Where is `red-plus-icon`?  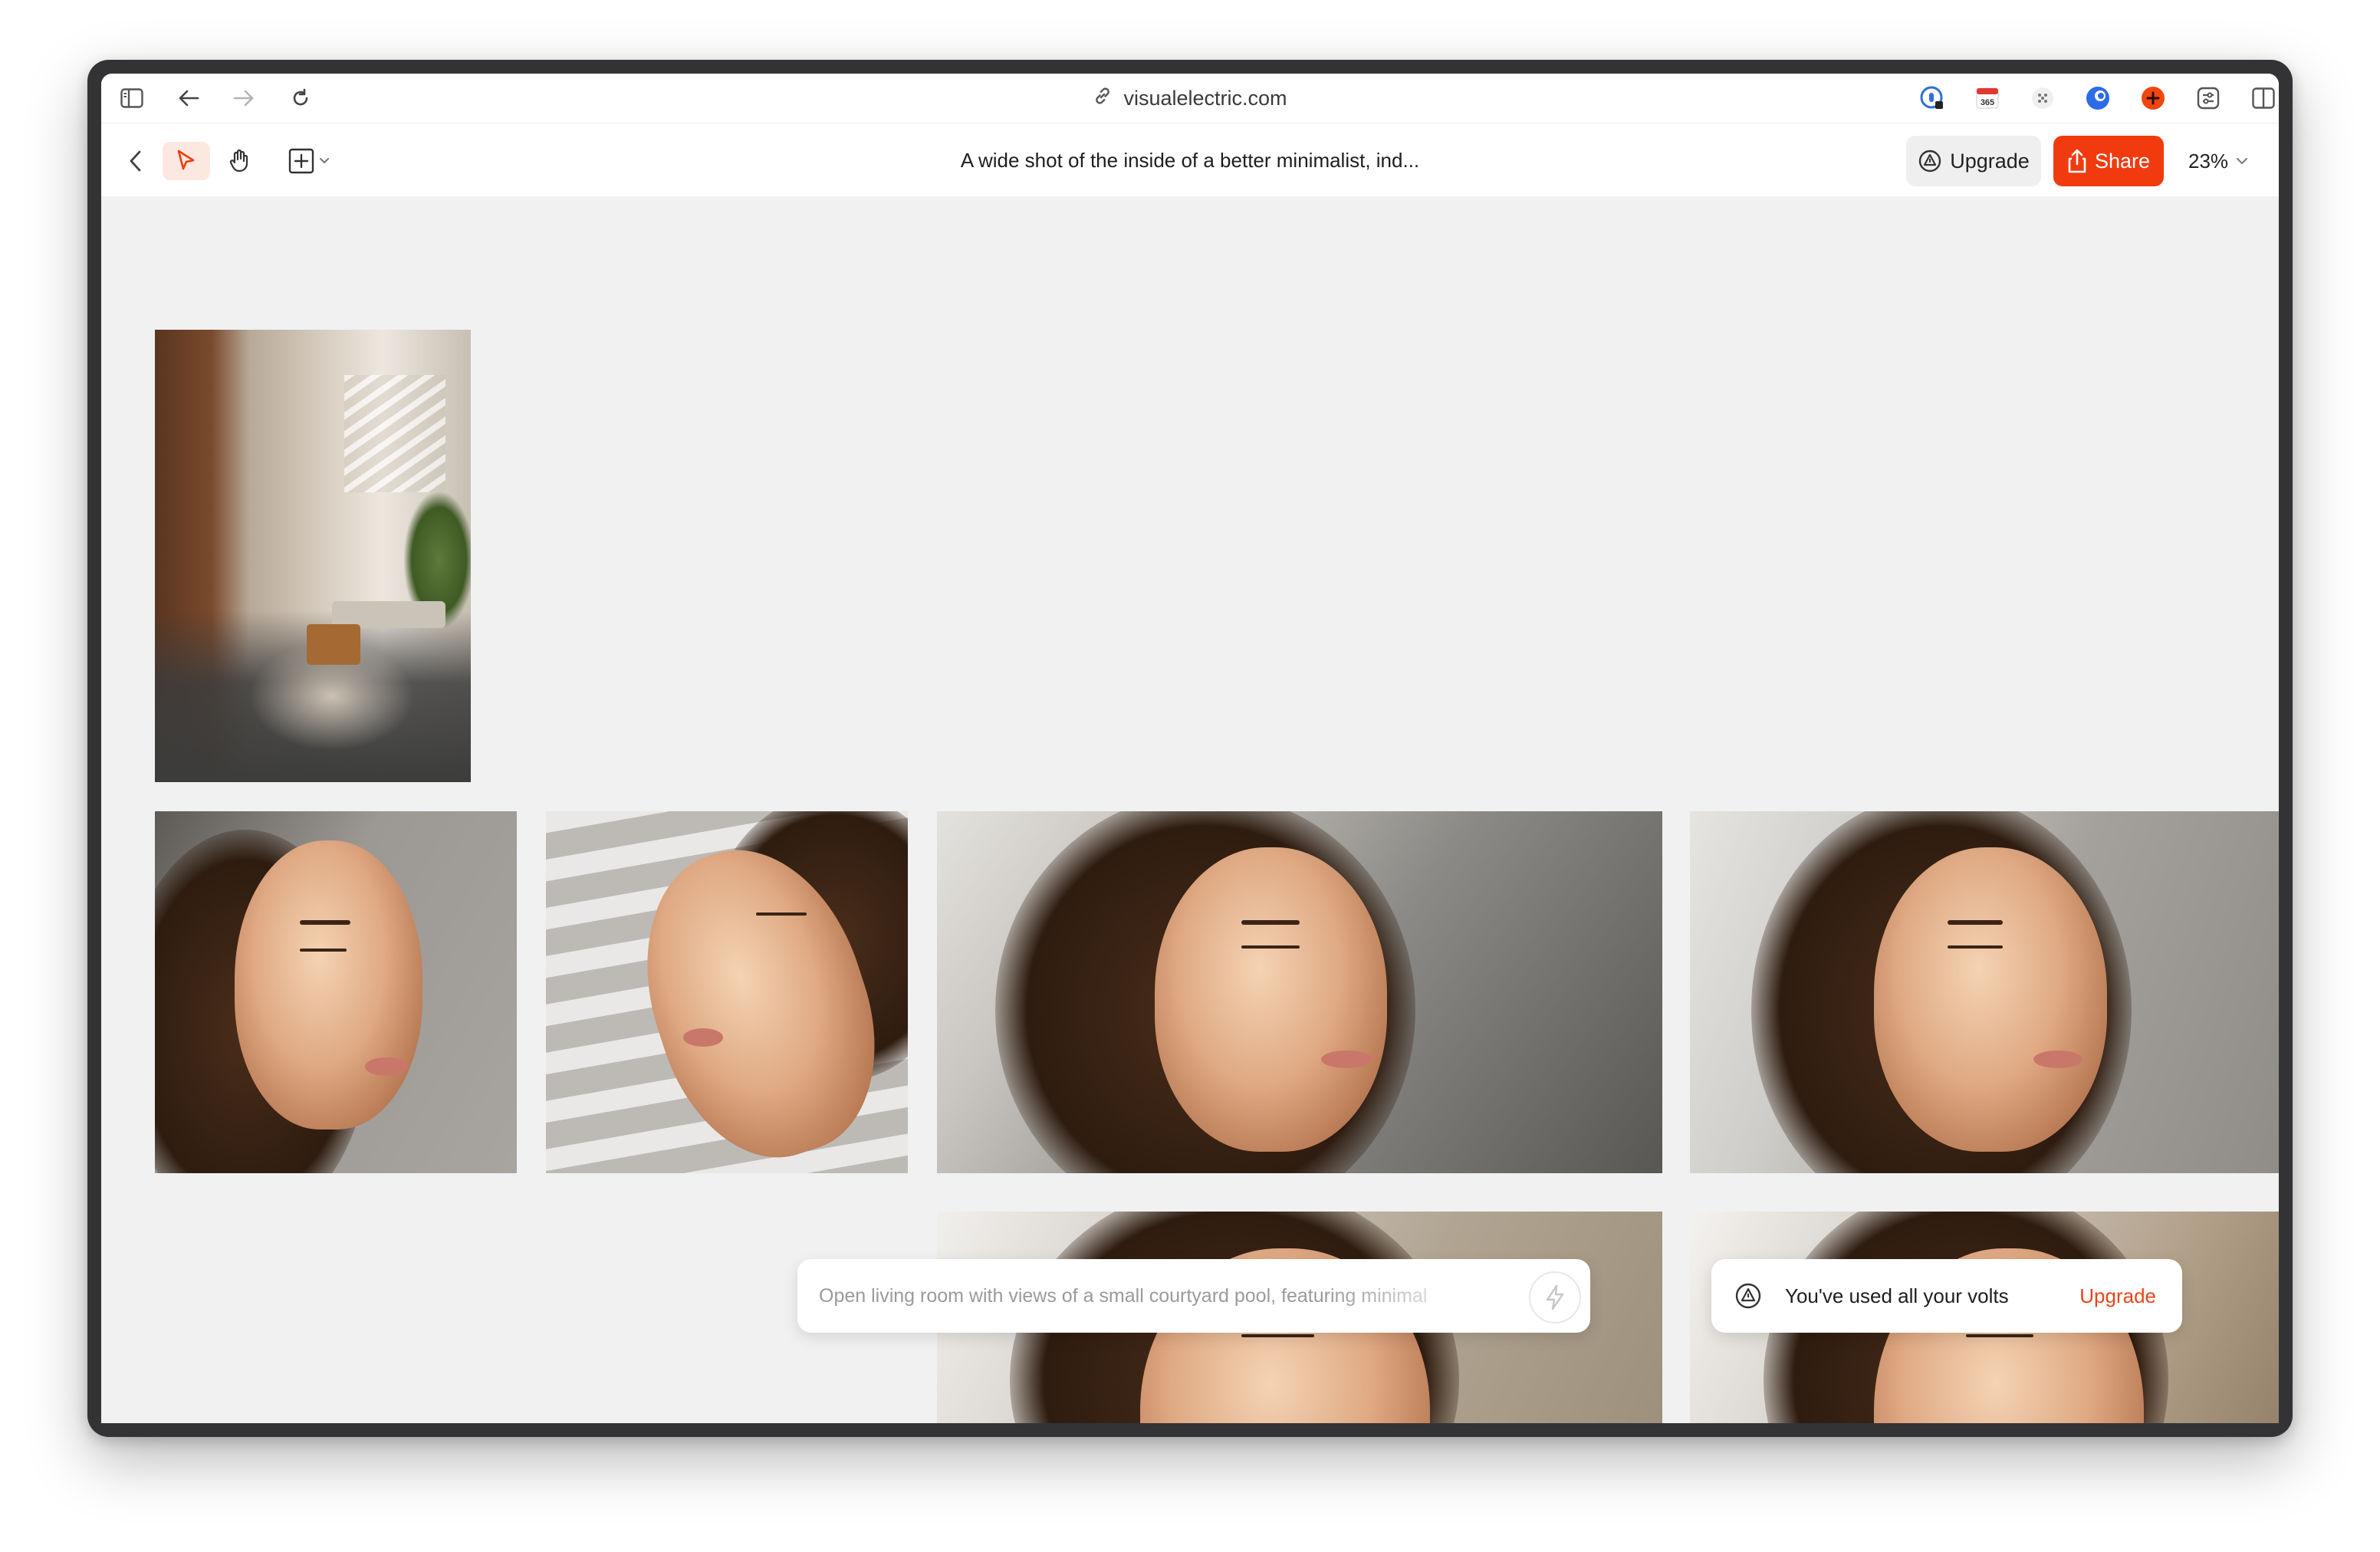 red-plus-icon is located at coordinates (2153, 98).